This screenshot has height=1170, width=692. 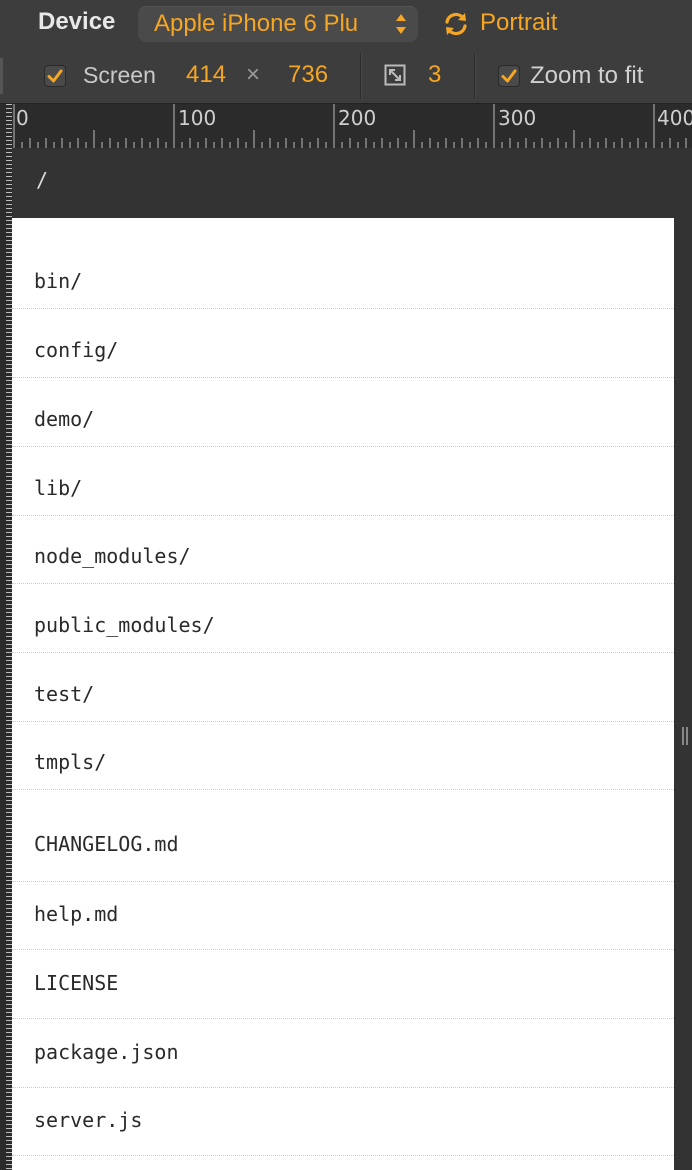 What do you see at coordinates (343, 412) in the screenshot?
I see `list-item: demo/` at bounding box center [343, 412].